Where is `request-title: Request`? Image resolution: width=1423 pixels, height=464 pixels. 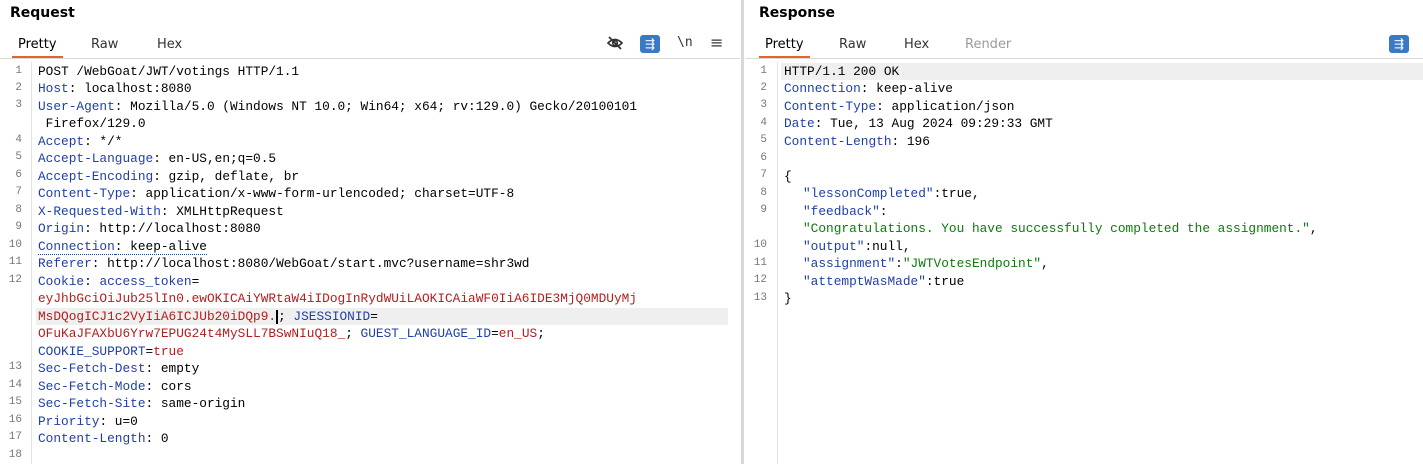
request-title: Request is located at coordinates (42, 13).